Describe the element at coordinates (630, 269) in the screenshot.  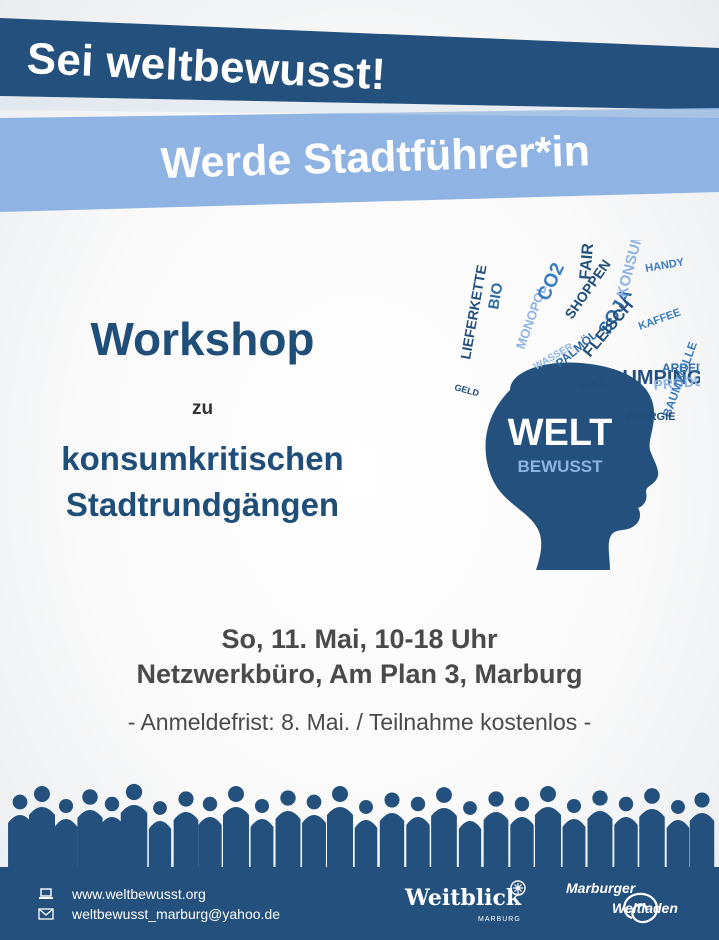
I see `cloud-word: KONSUM` at that location.